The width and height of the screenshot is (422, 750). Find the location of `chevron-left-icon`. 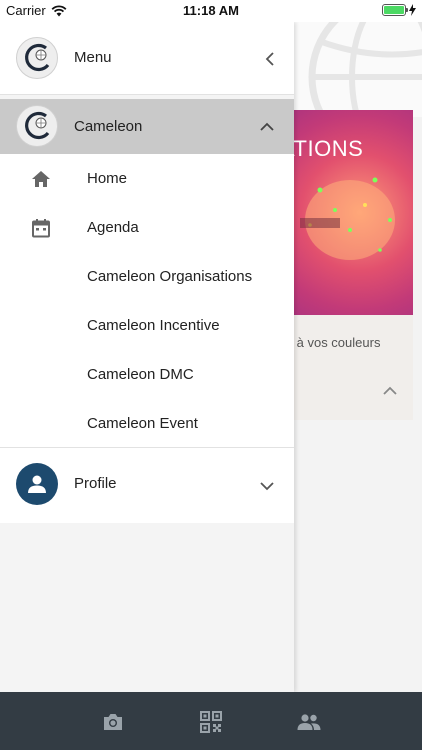

chevron-left-icon is located at coordinates (269, 61).